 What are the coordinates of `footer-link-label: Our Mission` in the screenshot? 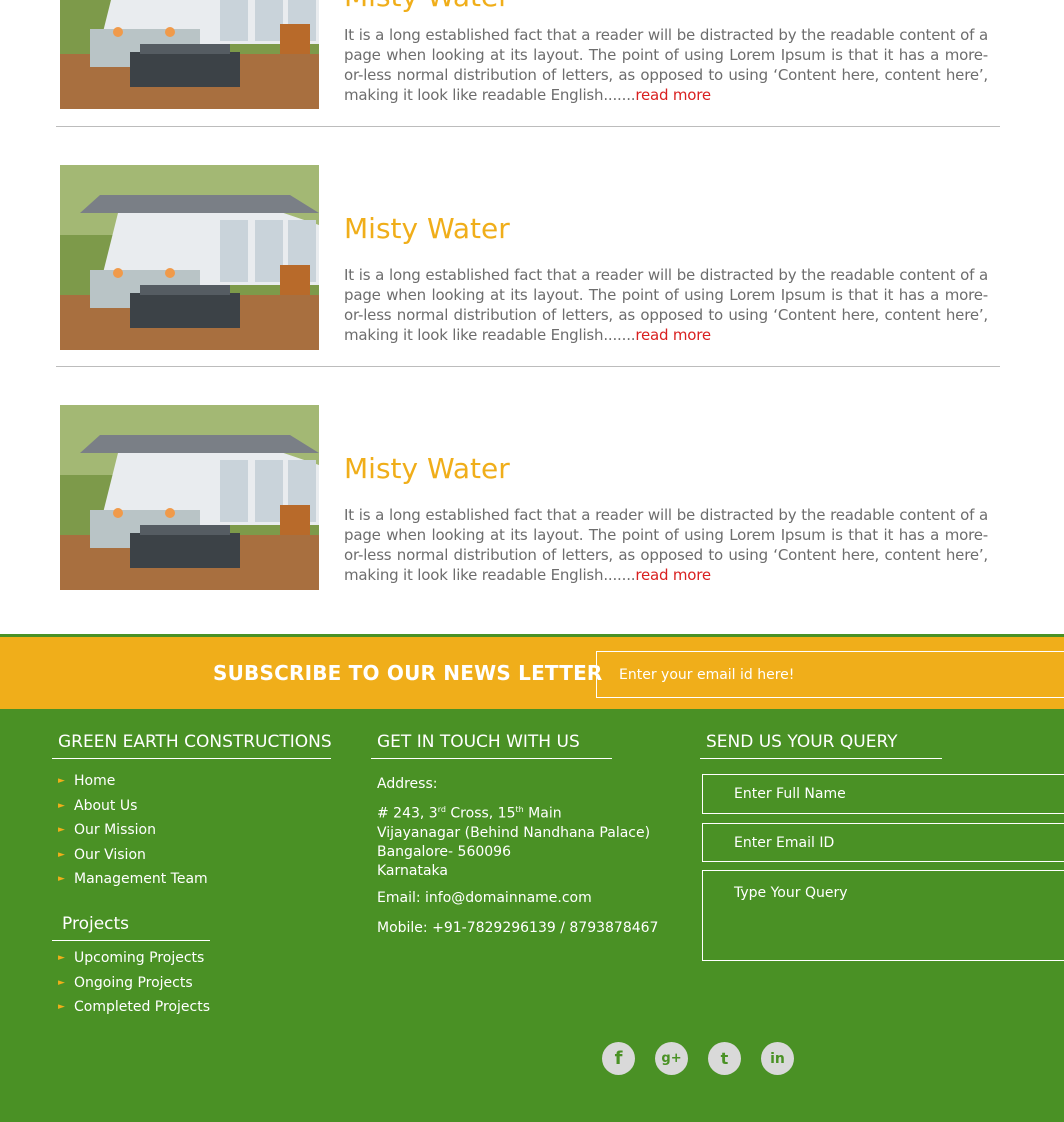 It's located at (115, 830).